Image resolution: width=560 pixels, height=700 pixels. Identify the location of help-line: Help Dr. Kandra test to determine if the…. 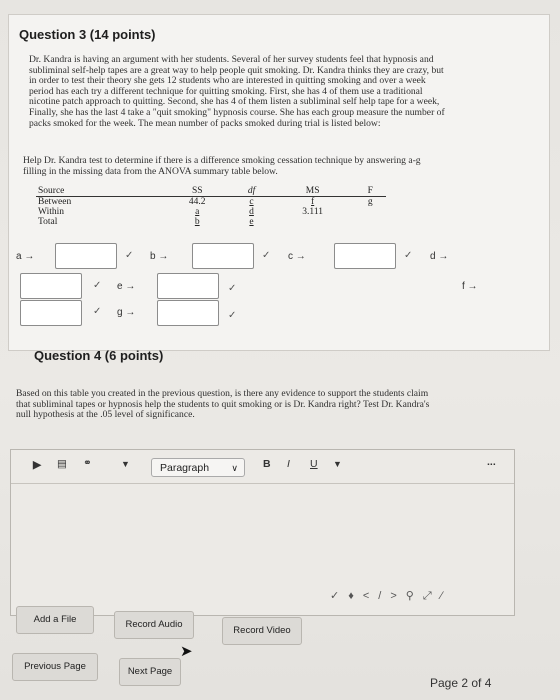
(222, 160).